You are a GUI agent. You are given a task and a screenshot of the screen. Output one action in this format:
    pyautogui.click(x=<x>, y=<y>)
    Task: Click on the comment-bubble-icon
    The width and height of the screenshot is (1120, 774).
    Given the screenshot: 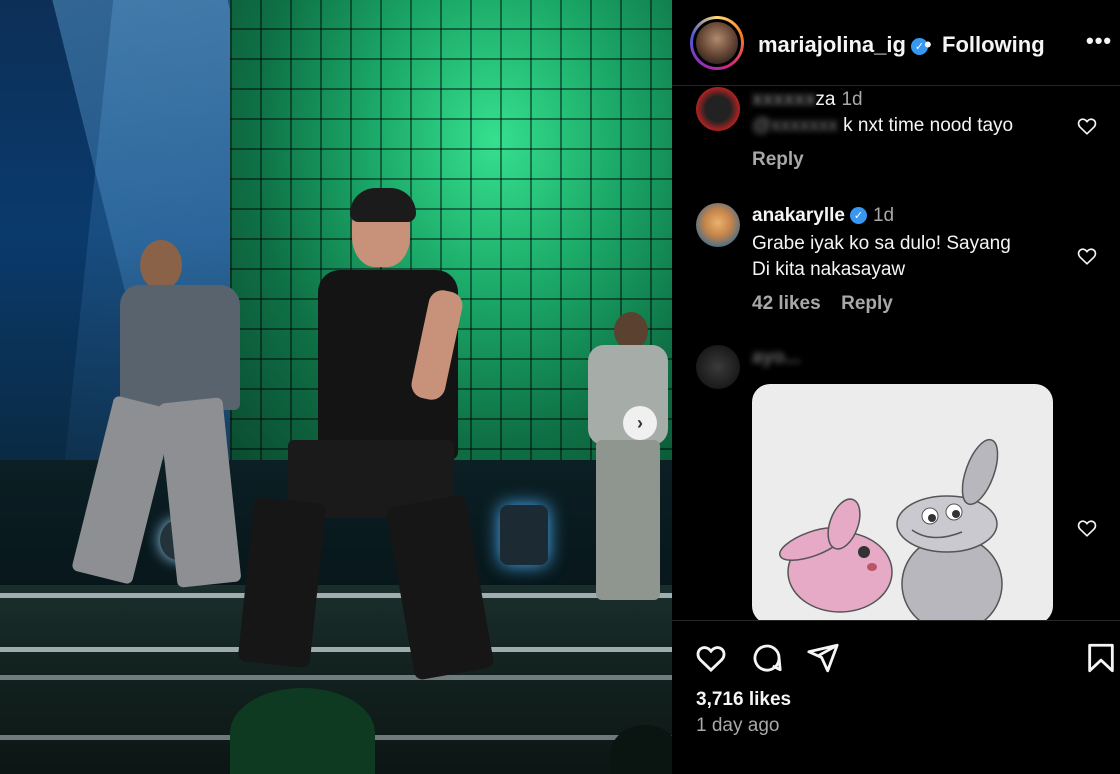 What is the action you would take?
    pyautogui.click(x=767, y=658)
    